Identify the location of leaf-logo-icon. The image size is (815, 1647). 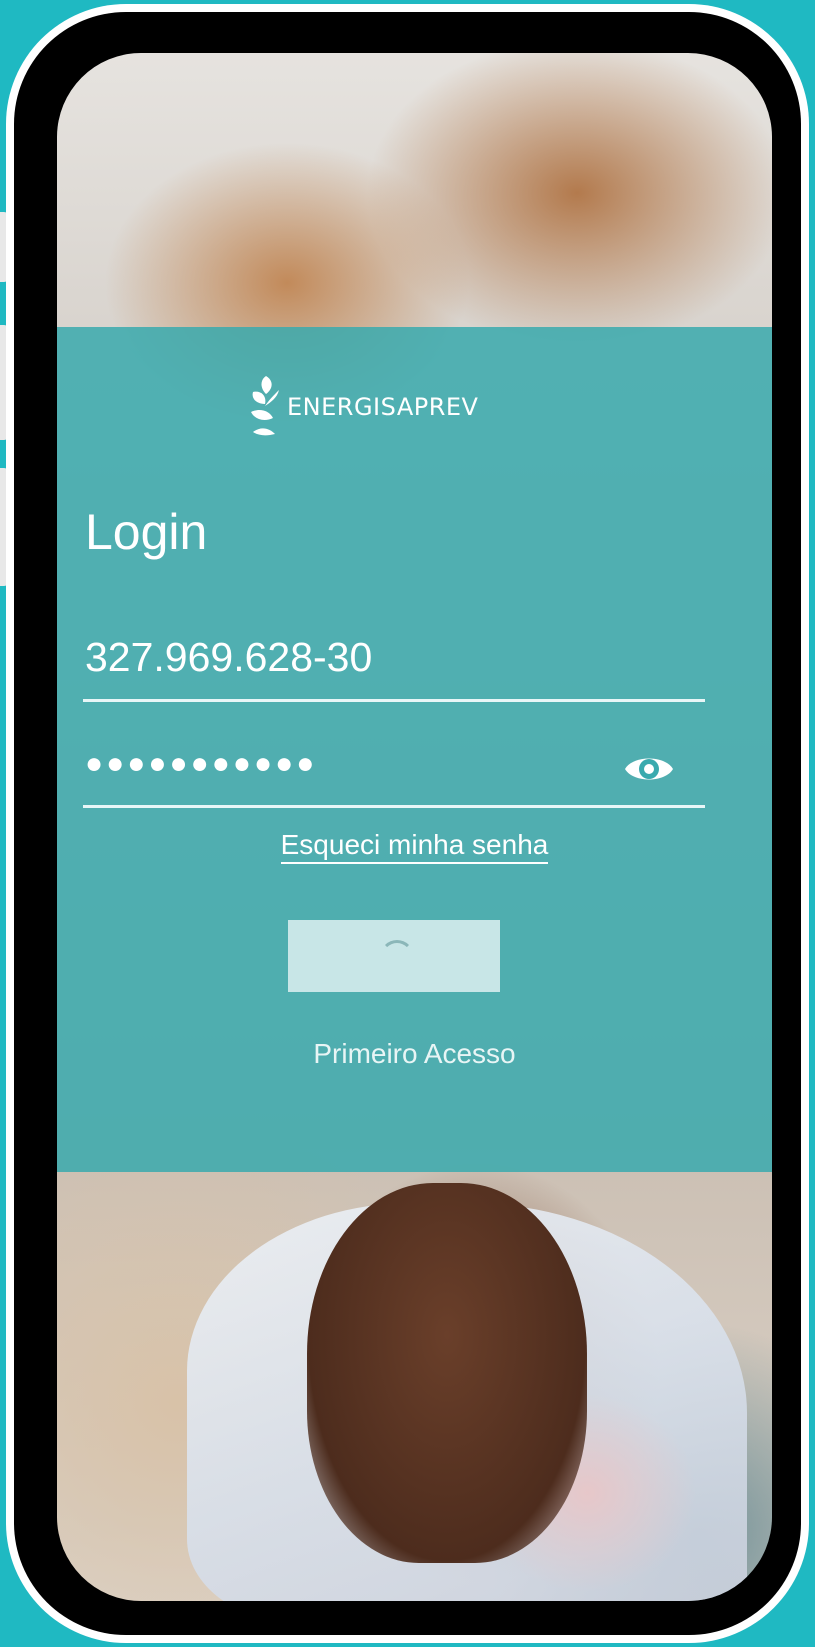
(265, 406).